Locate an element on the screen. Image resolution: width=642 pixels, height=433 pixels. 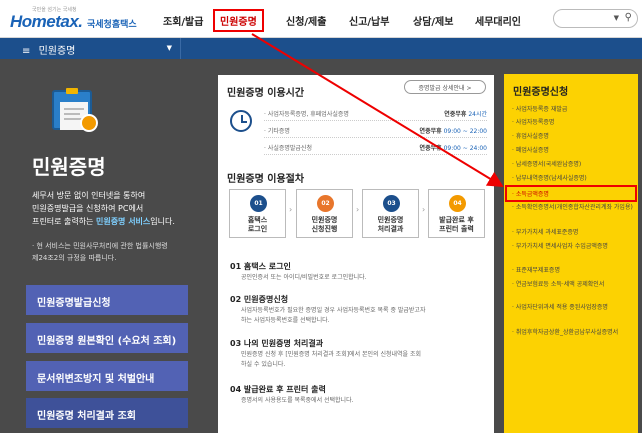
hero-desc-1: 세무서 방문 없이 인터넷을 통하여 is located at coordinates (89, 195).